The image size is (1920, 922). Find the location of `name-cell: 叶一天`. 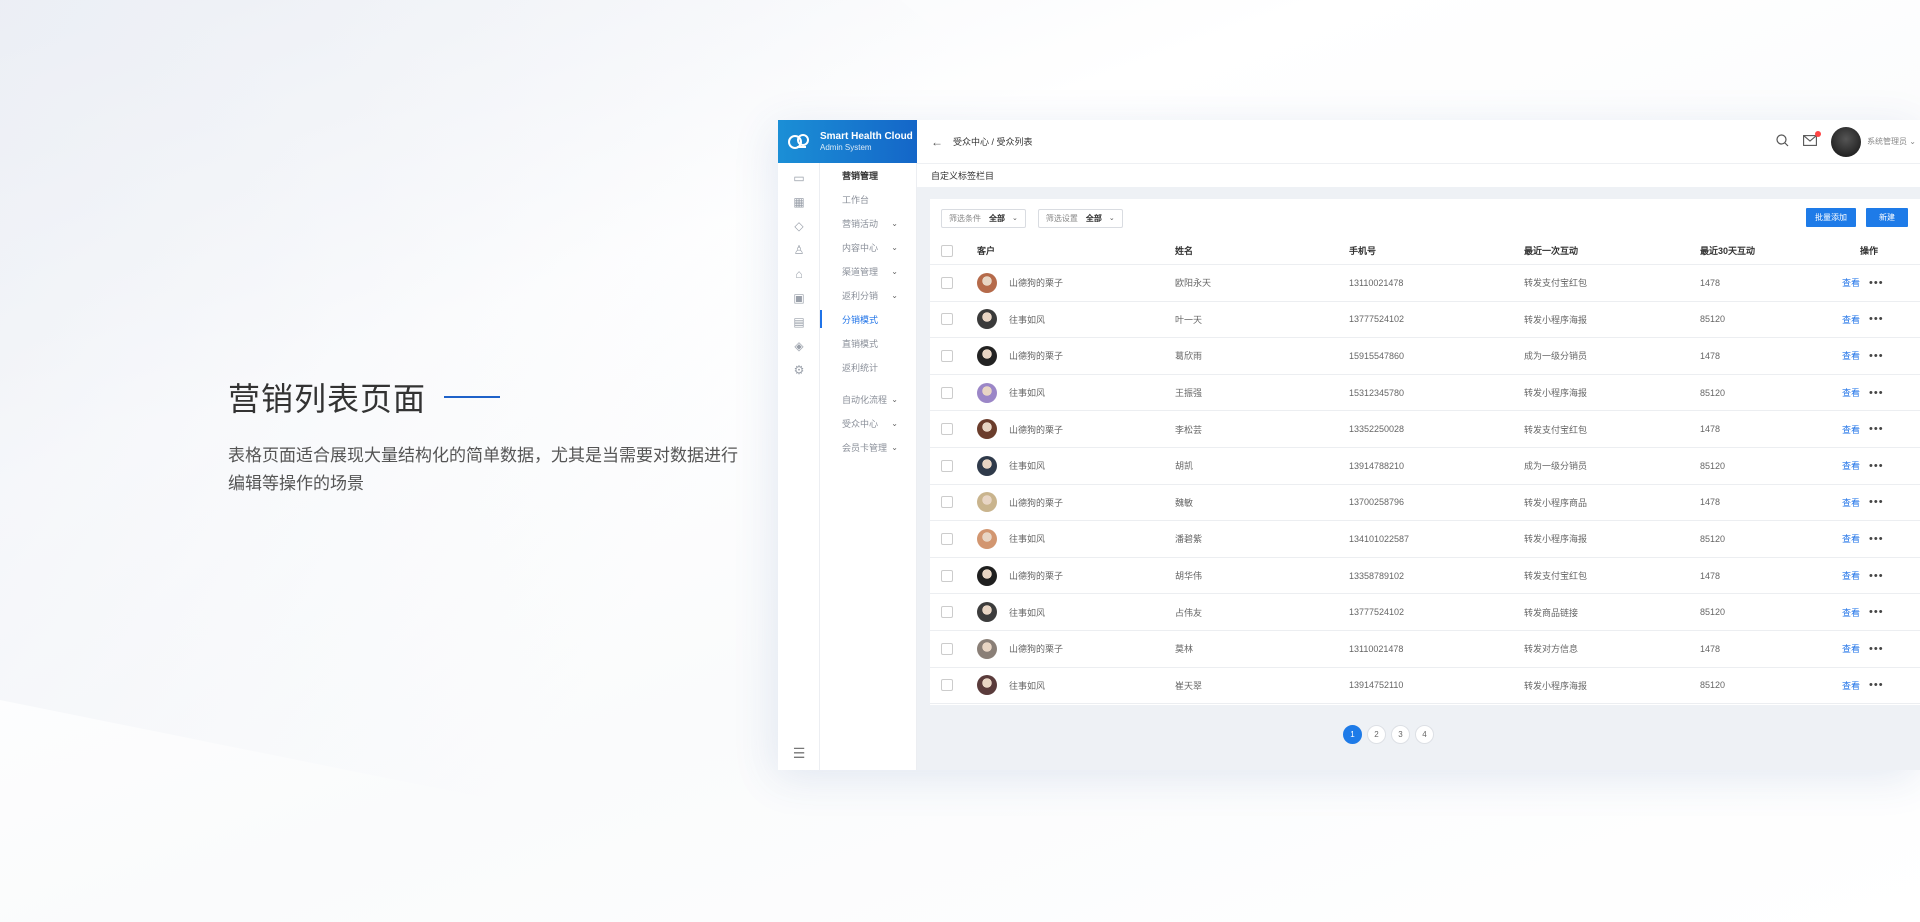

name-cell: 叶一天 is located at coordinates (1189, 319).